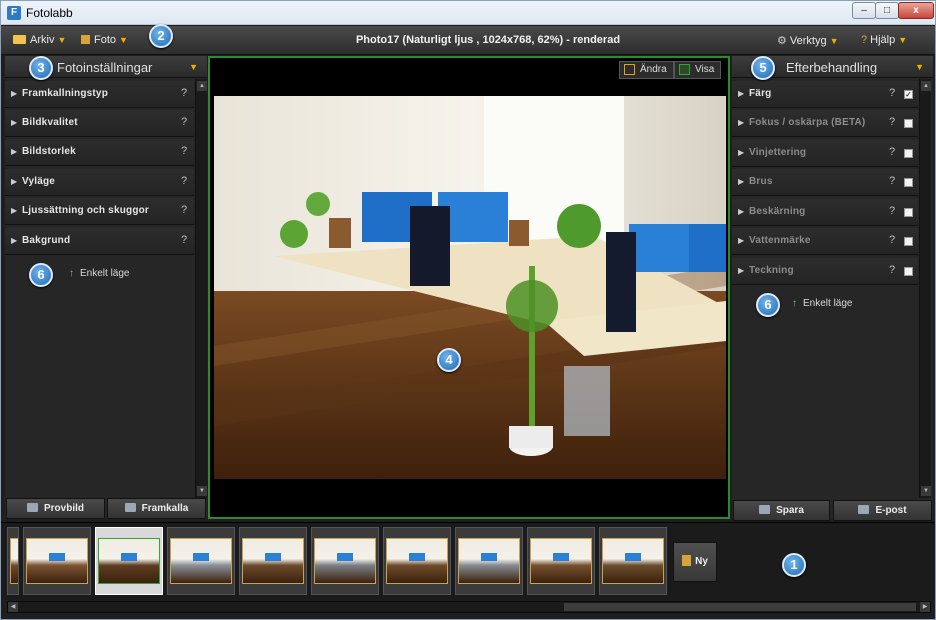 Image resolution: width=936 pixels, height=620 pixels. I want to click on photo-settings-title: Fotoinställningar, so click(105, 67).